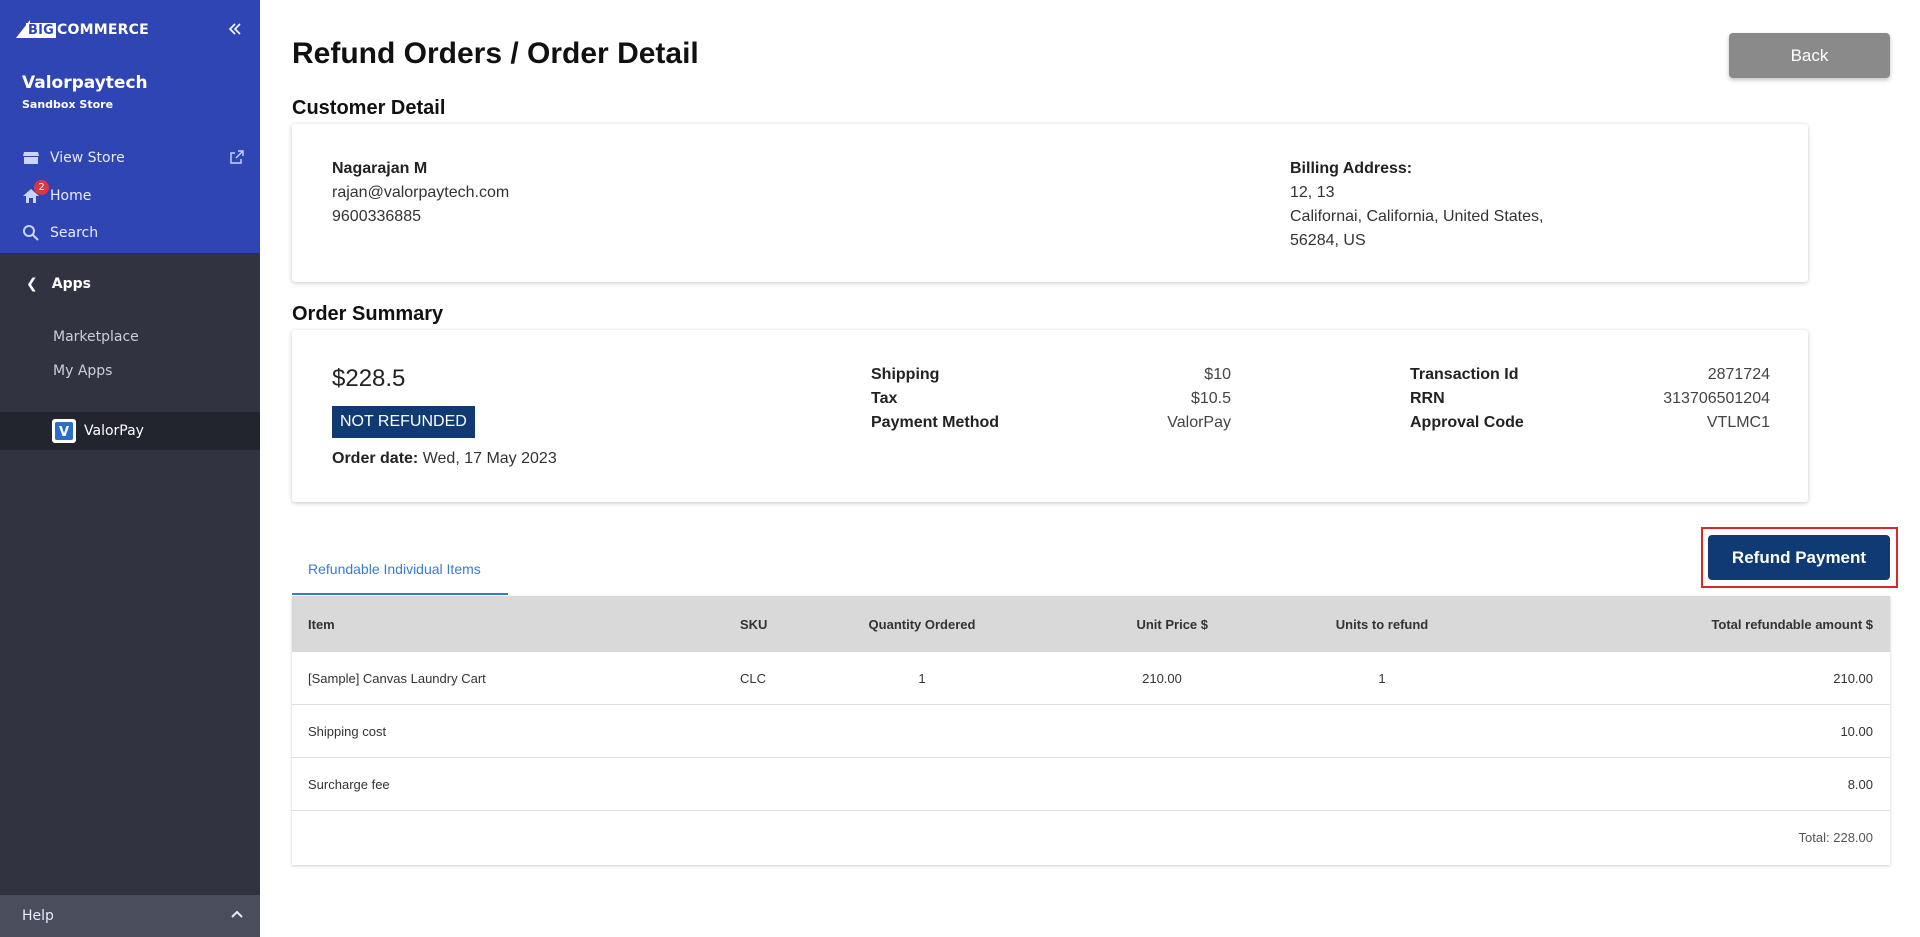 The height and width of the screenshot is (937, 1920). Describe the element at coordinates (1328, 240) in the screenshot. I see `address-line-3: 56284, US` at that location.